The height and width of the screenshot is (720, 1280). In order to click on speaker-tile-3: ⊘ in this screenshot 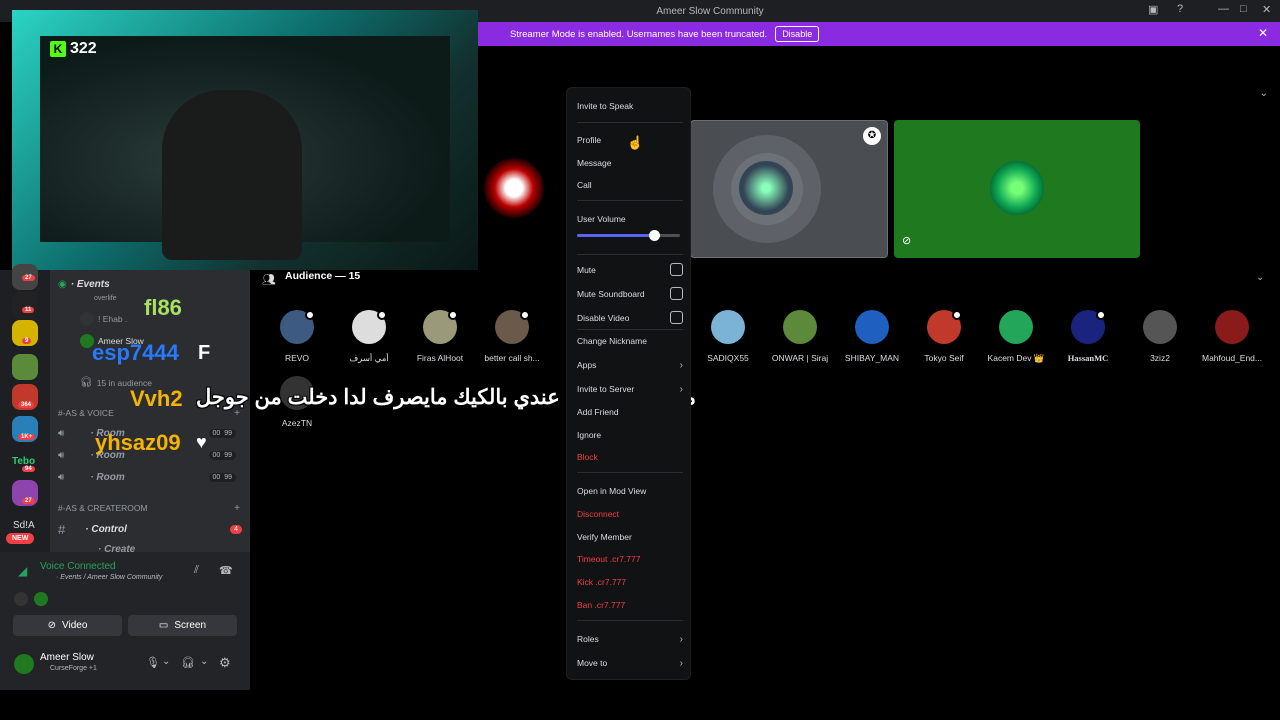, I will do `click(1017, 189)`.